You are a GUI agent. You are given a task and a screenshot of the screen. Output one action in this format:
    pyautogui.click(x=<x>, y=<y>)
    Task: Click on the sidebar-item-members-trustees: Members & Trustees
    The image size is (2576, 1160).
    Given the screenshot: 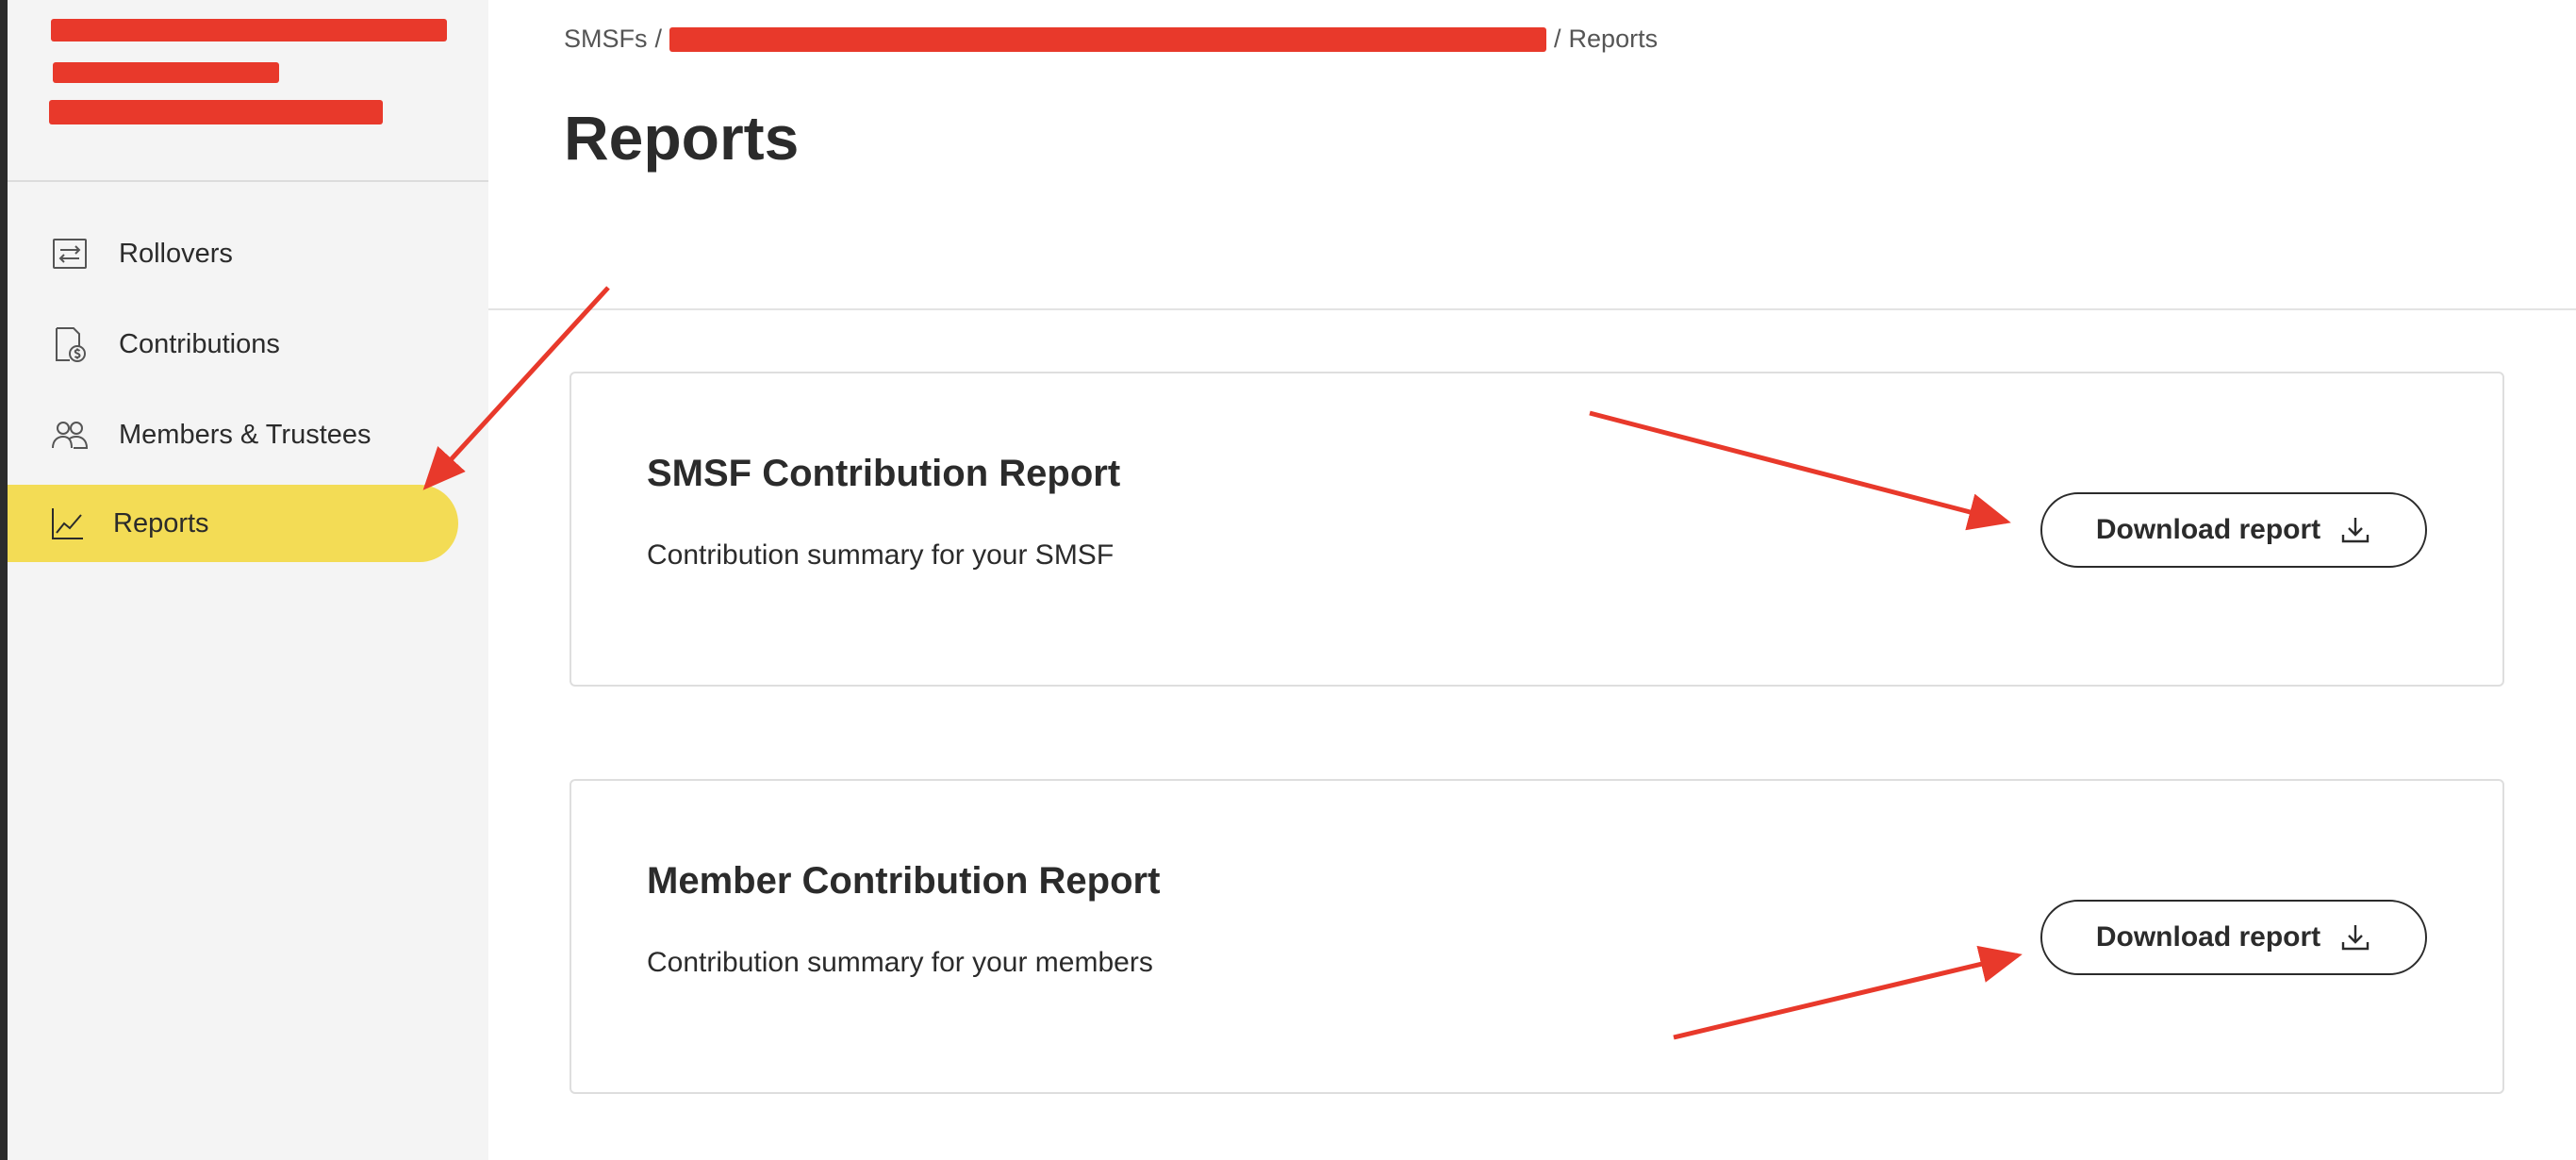 What is the action you would take?
    pyautogui.click(x=233, y=434)
    